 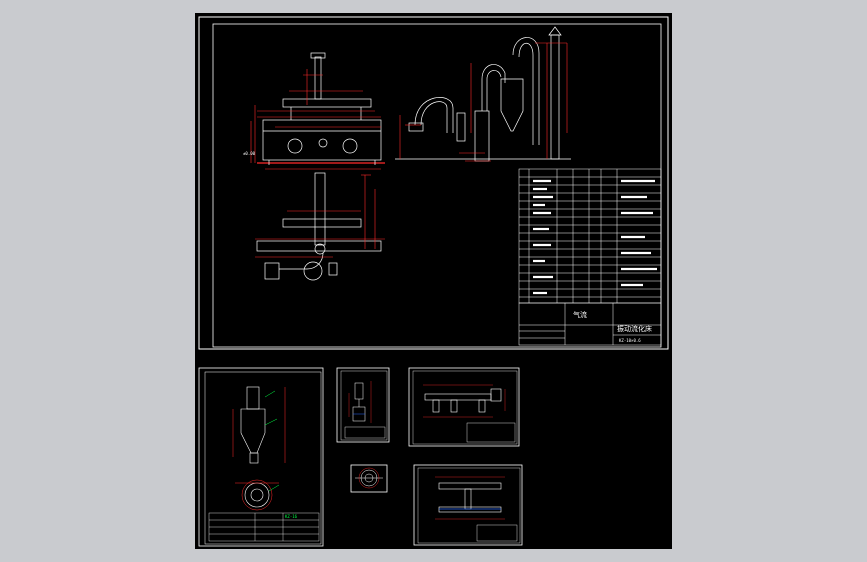 What do you see at coordinates (634, 328) in the screenshot?
I see `drawing-title: 振动流化床` at bounding box center [634, 328].